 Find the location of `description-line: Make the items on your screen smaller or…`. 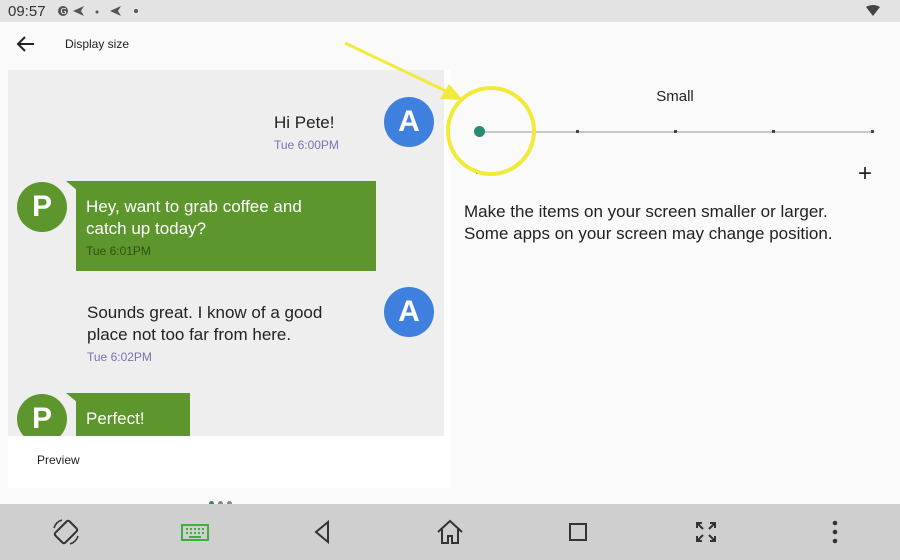

description-line: Make the items on your screen smaller or… is located at coordinates (646, 211).